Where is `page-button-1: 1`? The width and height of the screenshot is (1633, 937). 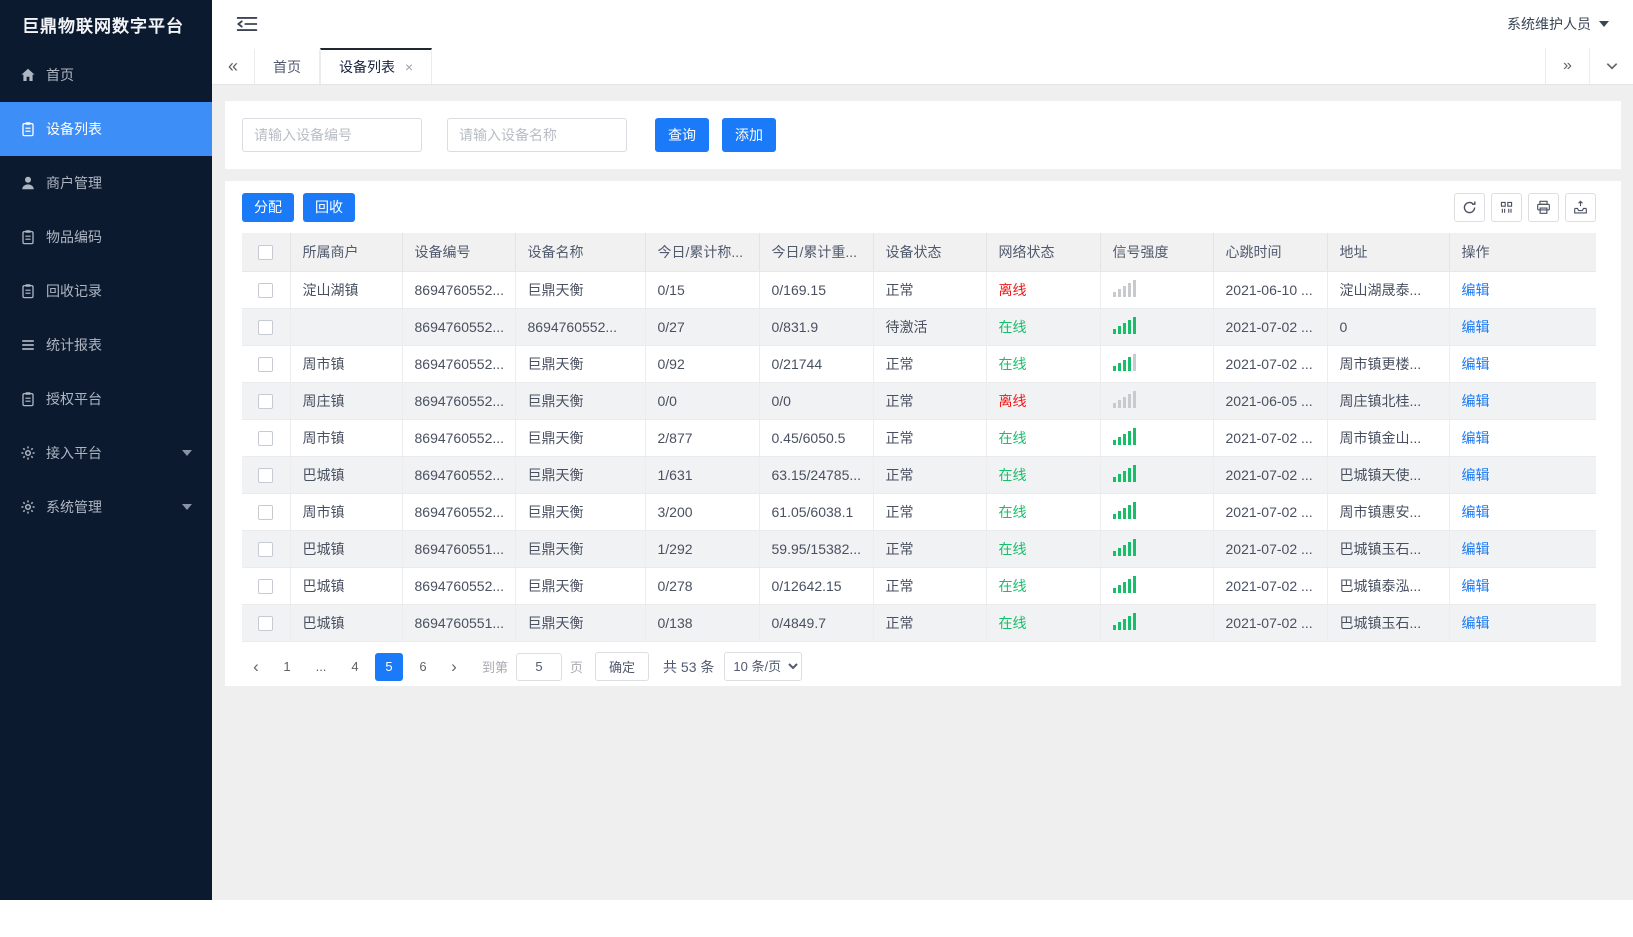 page-button-1: 1 is located at coordinates (287, 667).